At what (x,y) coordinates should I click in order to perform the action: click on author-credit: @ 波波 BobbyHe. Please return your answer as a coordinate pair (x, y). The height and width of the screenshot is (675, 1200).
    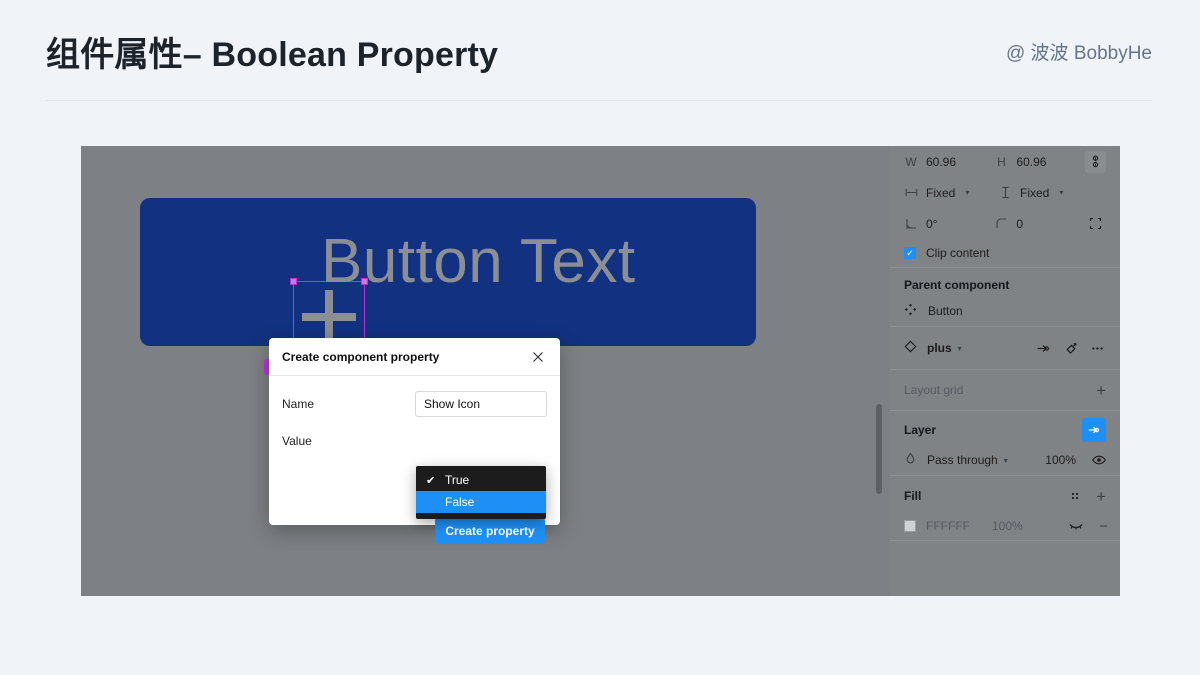
    Looking at the image, I should click on (1078, 53).